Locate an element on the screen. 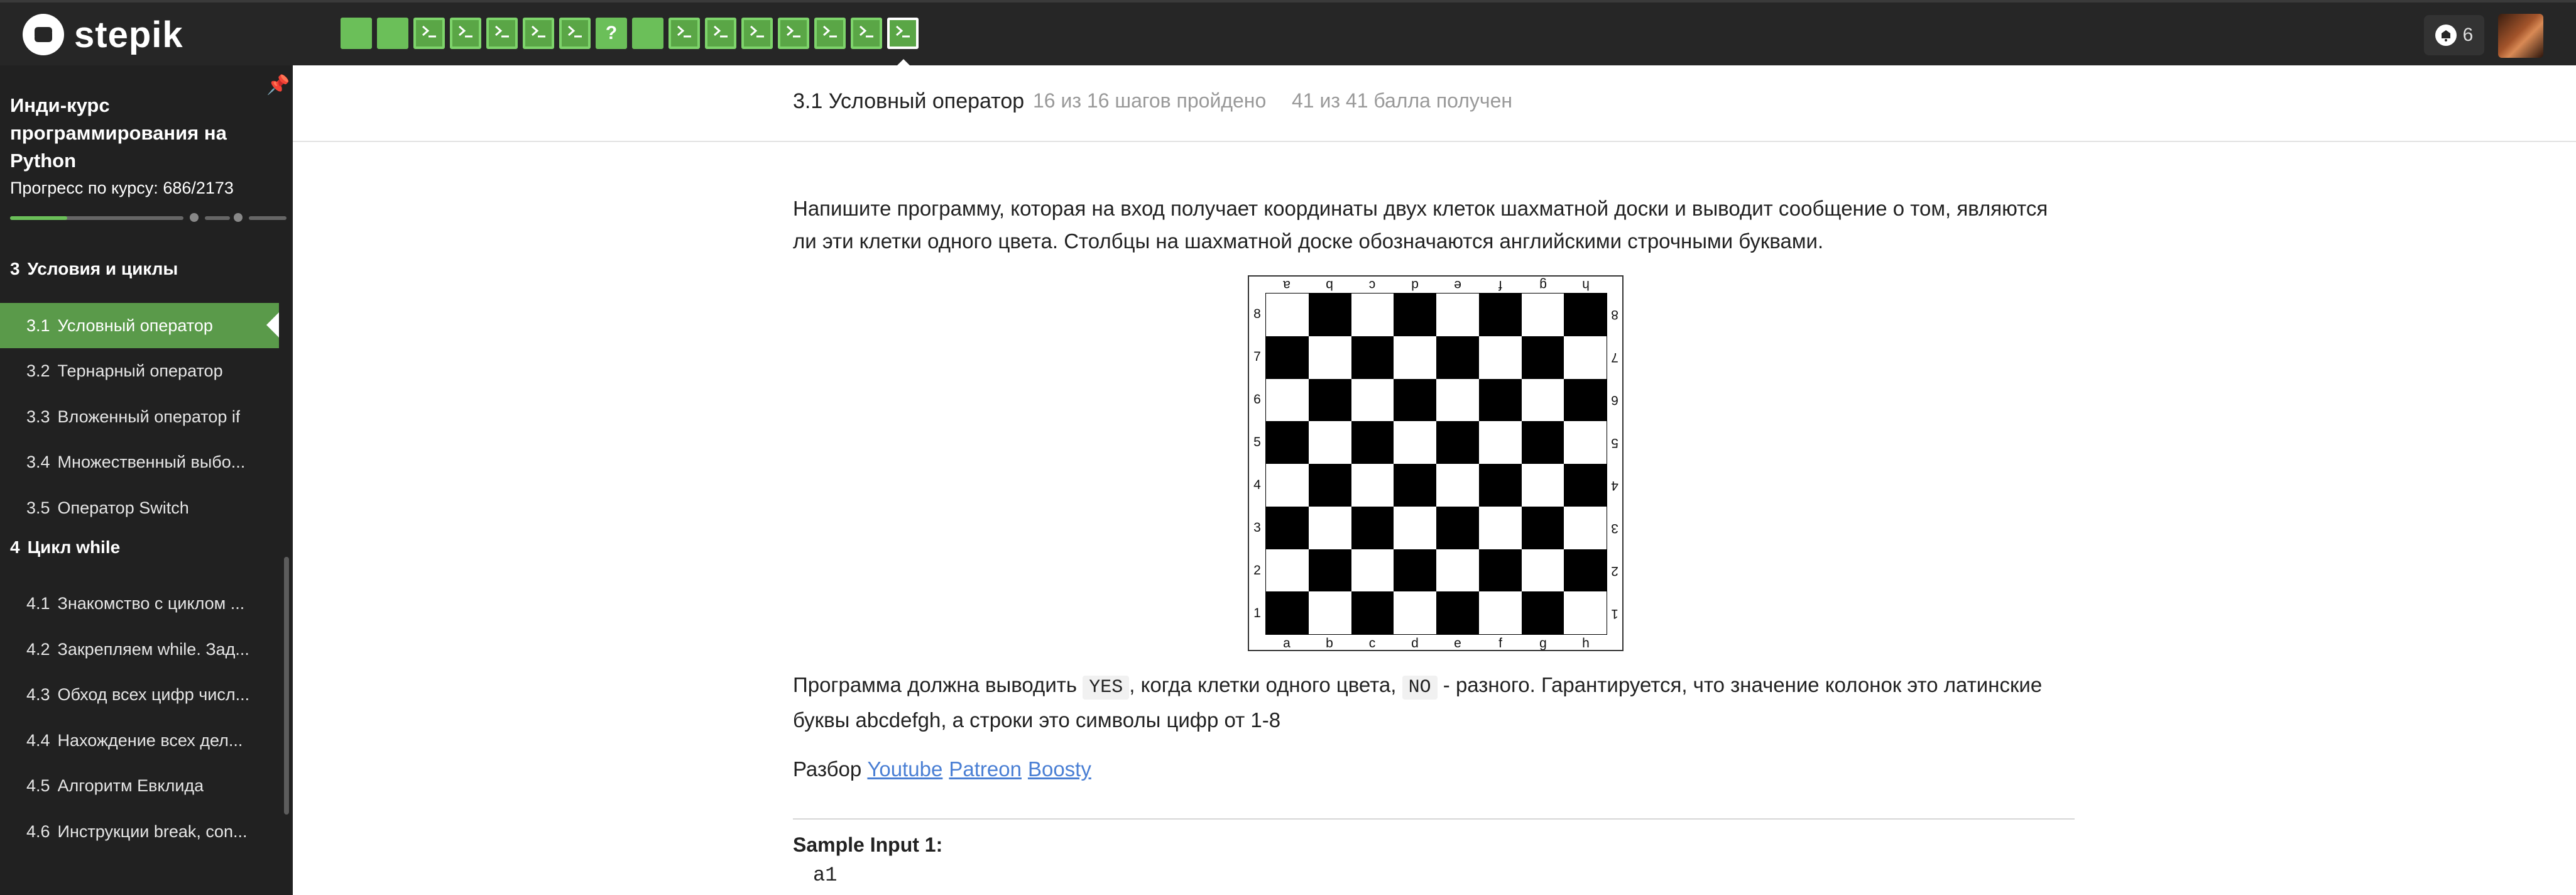 Image resolution: width=2576 pixels, height=895 pixels. analysis-links: Разбор Youtube Patreon Boosty is located at coordinates (1434, 770).